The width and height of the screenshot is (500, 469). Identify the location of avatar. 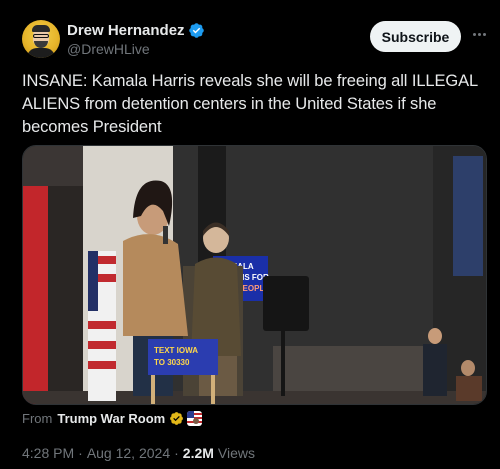
(41, 39).